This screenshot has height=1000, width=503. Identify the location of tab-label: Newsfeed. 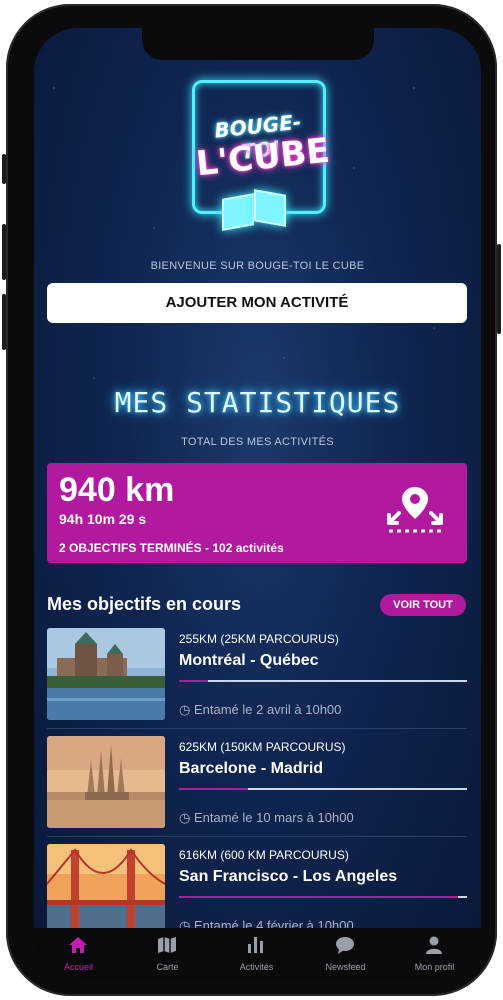
(345, 967).